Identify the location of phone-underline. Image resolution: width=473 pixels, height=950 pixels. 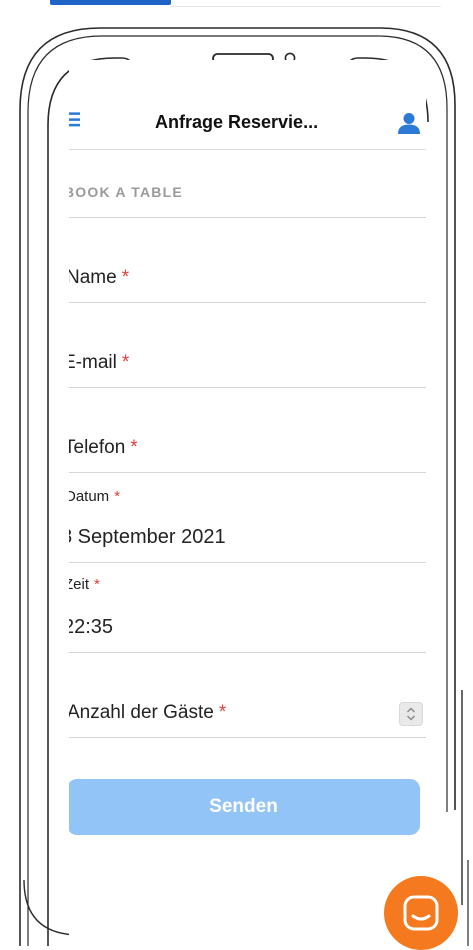
(247, 472).